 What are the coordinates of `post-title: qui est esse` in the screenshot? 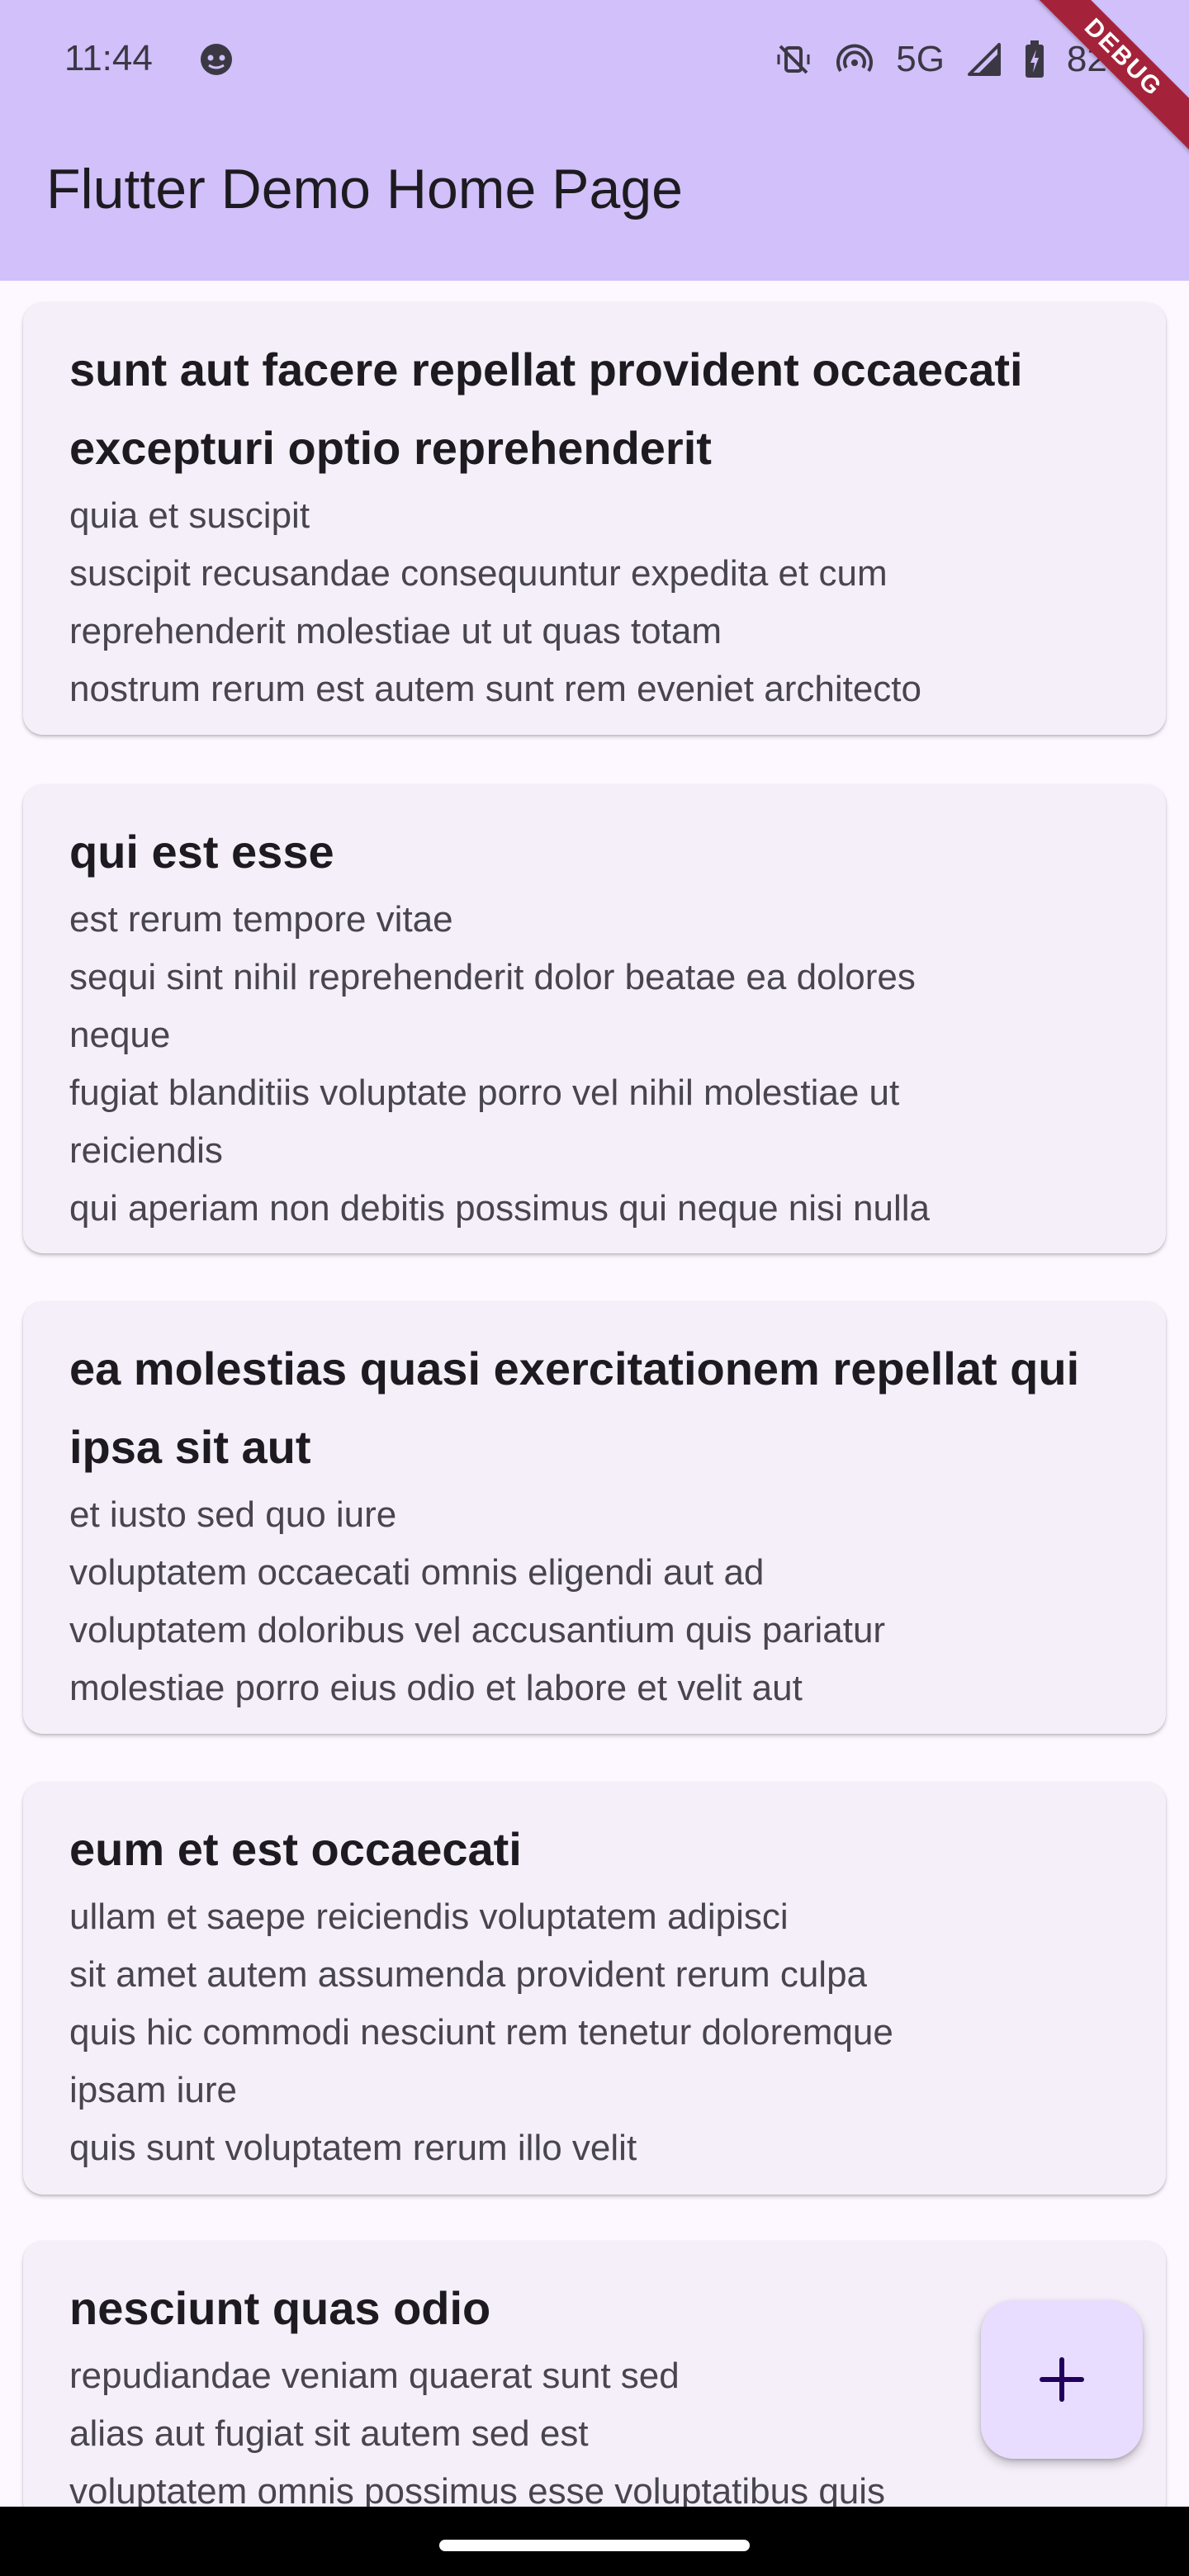 It's located at (201, 852).